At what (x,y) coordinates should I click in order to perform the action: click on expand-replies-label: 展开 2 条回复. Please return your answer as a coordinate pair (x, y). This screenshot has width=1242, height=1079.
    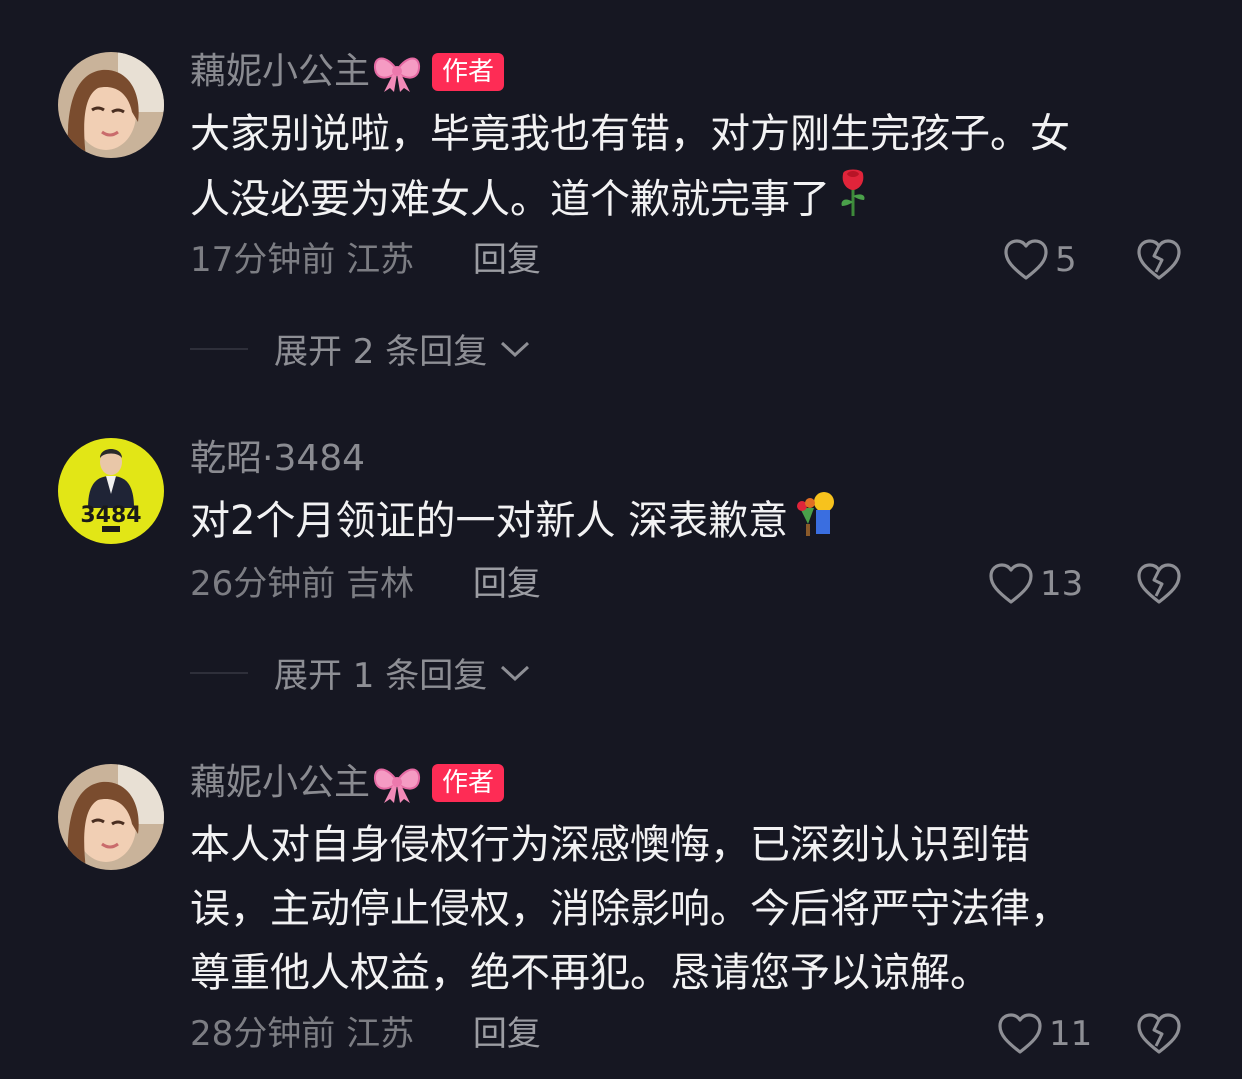
    Looking at the image, I should click on (381, 352).